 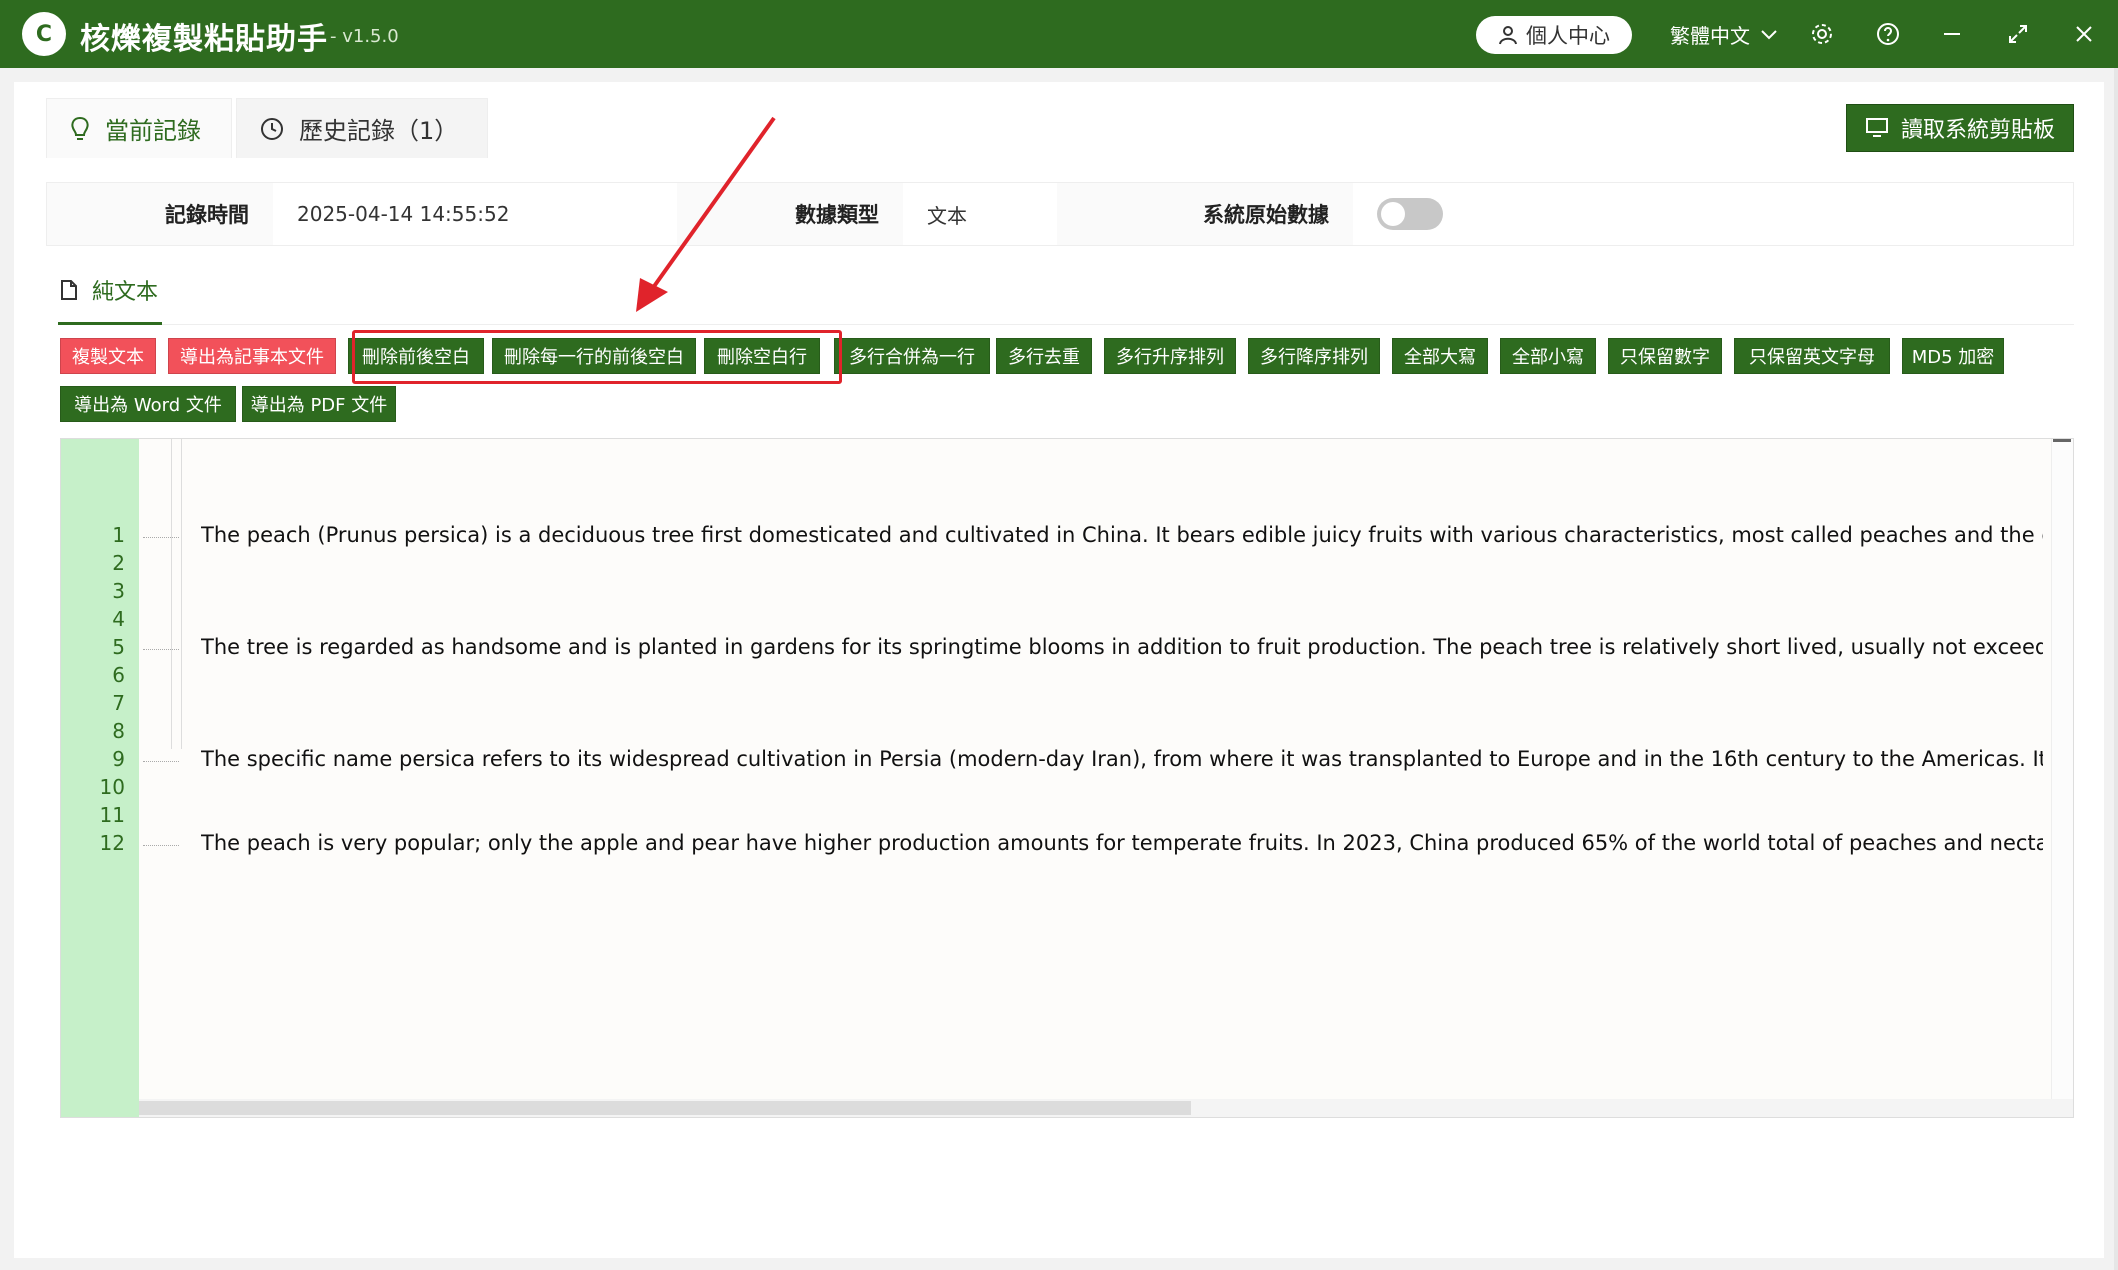 I want to click on divider, so click(x=1066, y=324).